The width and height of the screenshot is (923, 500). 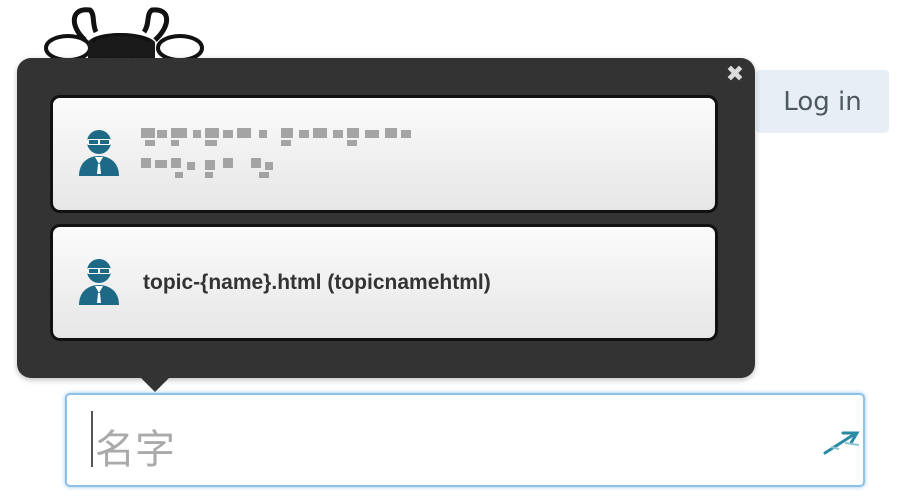 What do you see at coordinates (843, 441) in the screenshot?
I see `arrow-go-icon` at bounding box center [843, 441].